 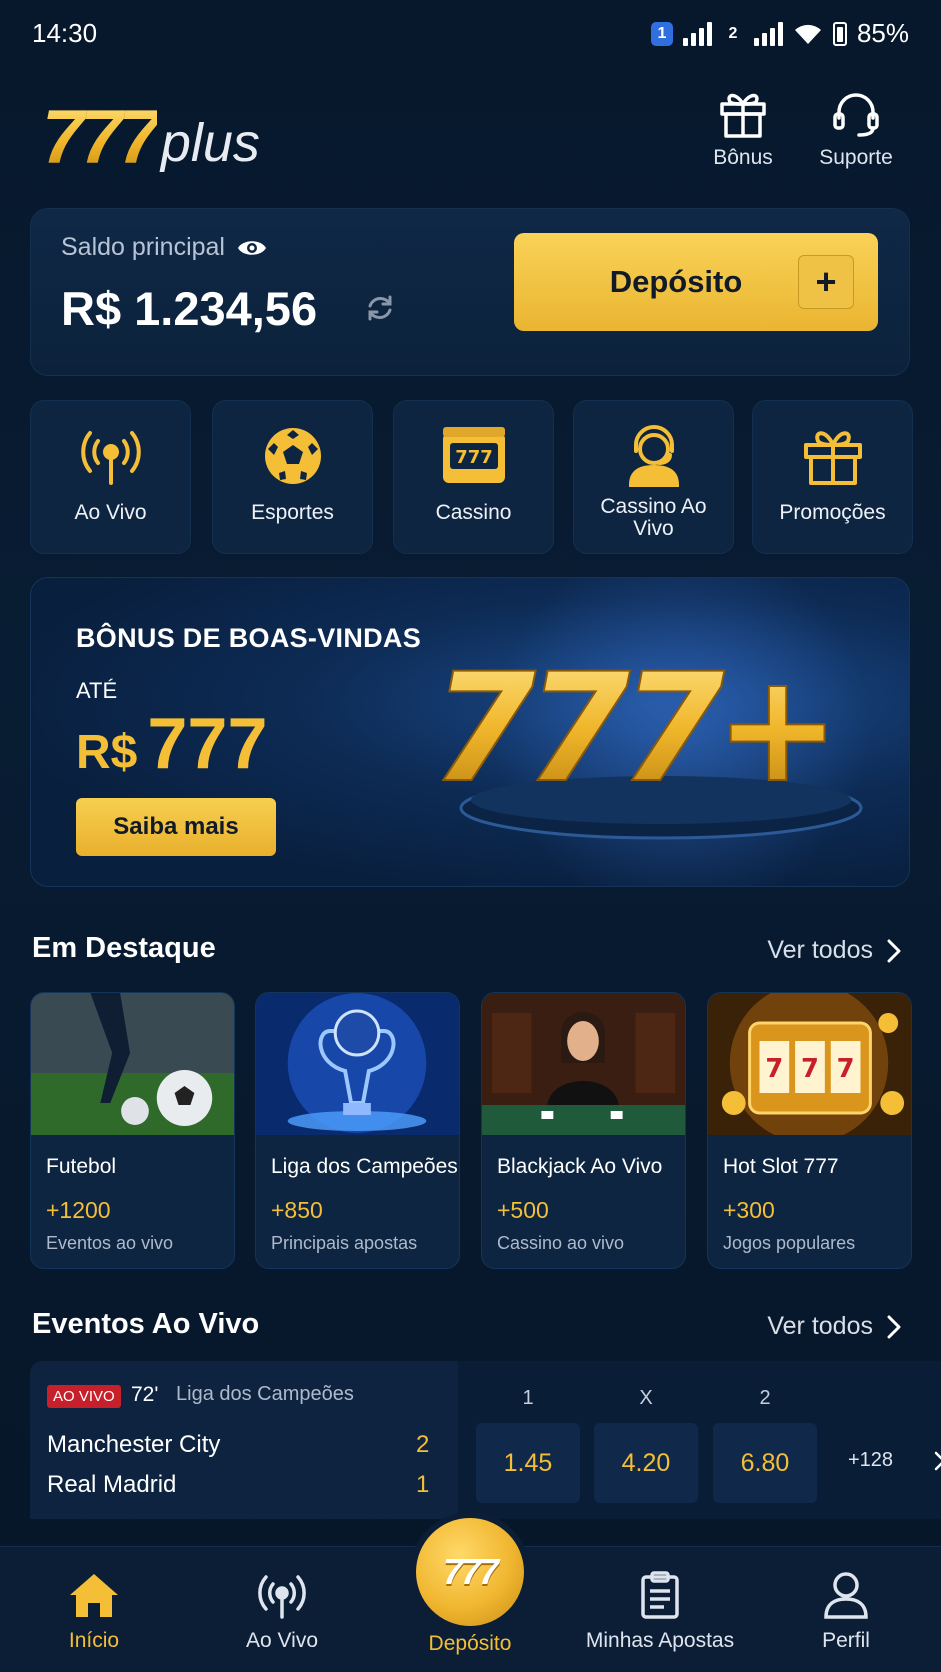 I want to click on banner-amount: R$ 777, so click(x=172, y=744).